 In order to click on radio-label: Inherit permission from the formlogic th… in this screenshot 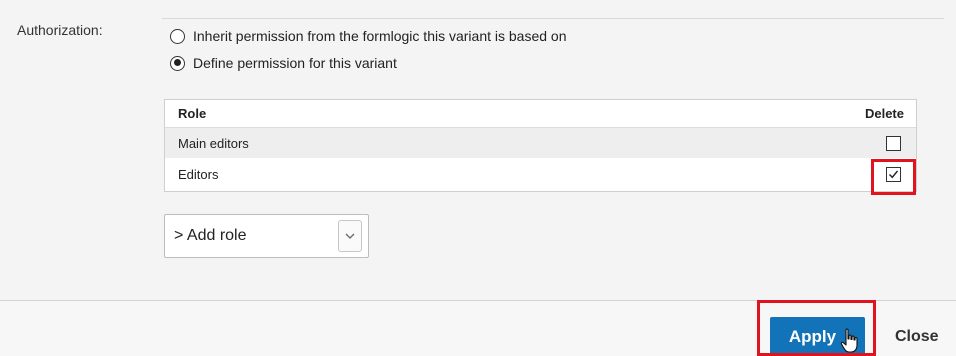, I will do `click(380, 36)`.